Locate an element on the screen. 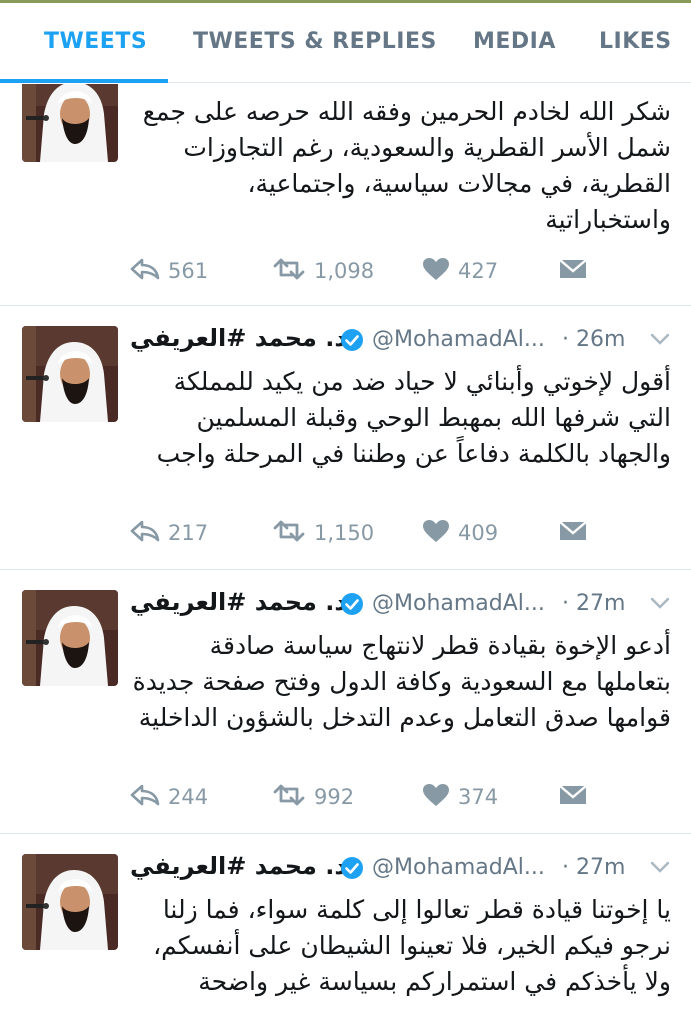 The image size is (691, 1024). like-count: 409 is located at coordinates (478, 533).